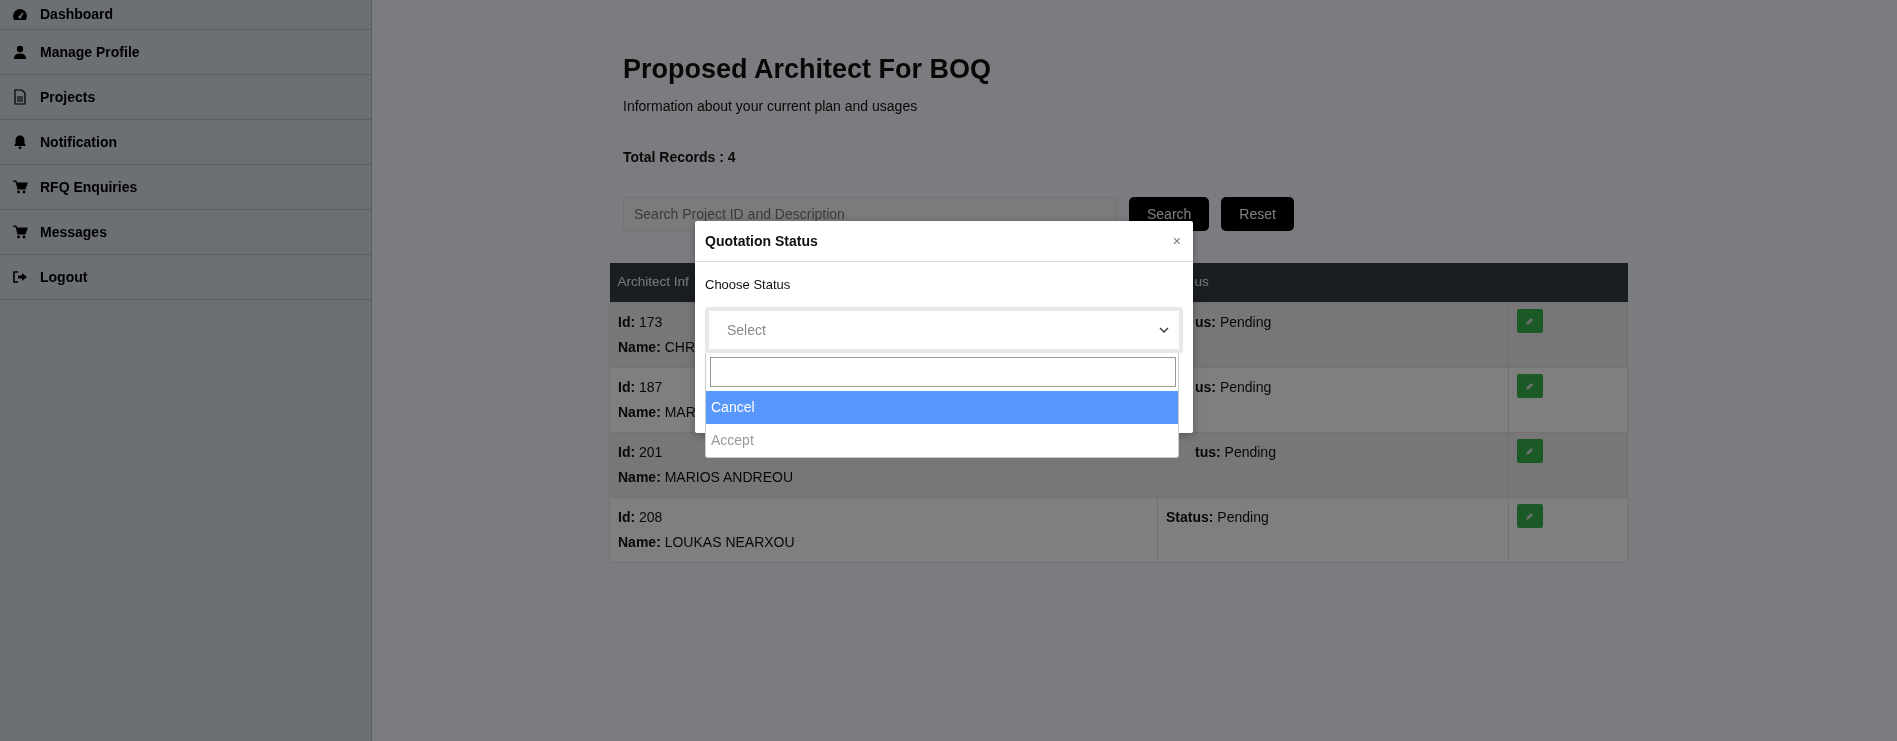 The height and width of the screenshot is (741, 1897). Describe the element at coordinates (20, 14) in the screenshot. I see `dashboard-icon` at that location.